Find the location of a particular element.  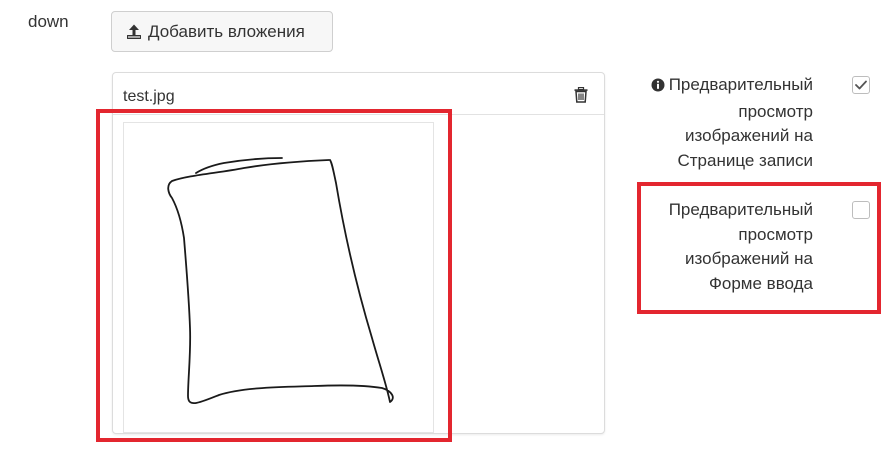

add-attachments-button: Добавить вложения is located at coordinates (222, 31).